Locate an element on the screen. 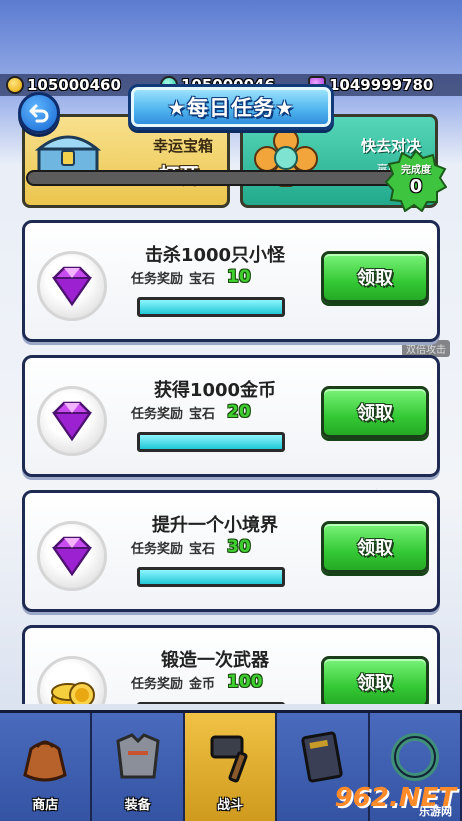 This screenshot has width=462, height=821. nav-label: 商店 is located at coordinates (45, 805).